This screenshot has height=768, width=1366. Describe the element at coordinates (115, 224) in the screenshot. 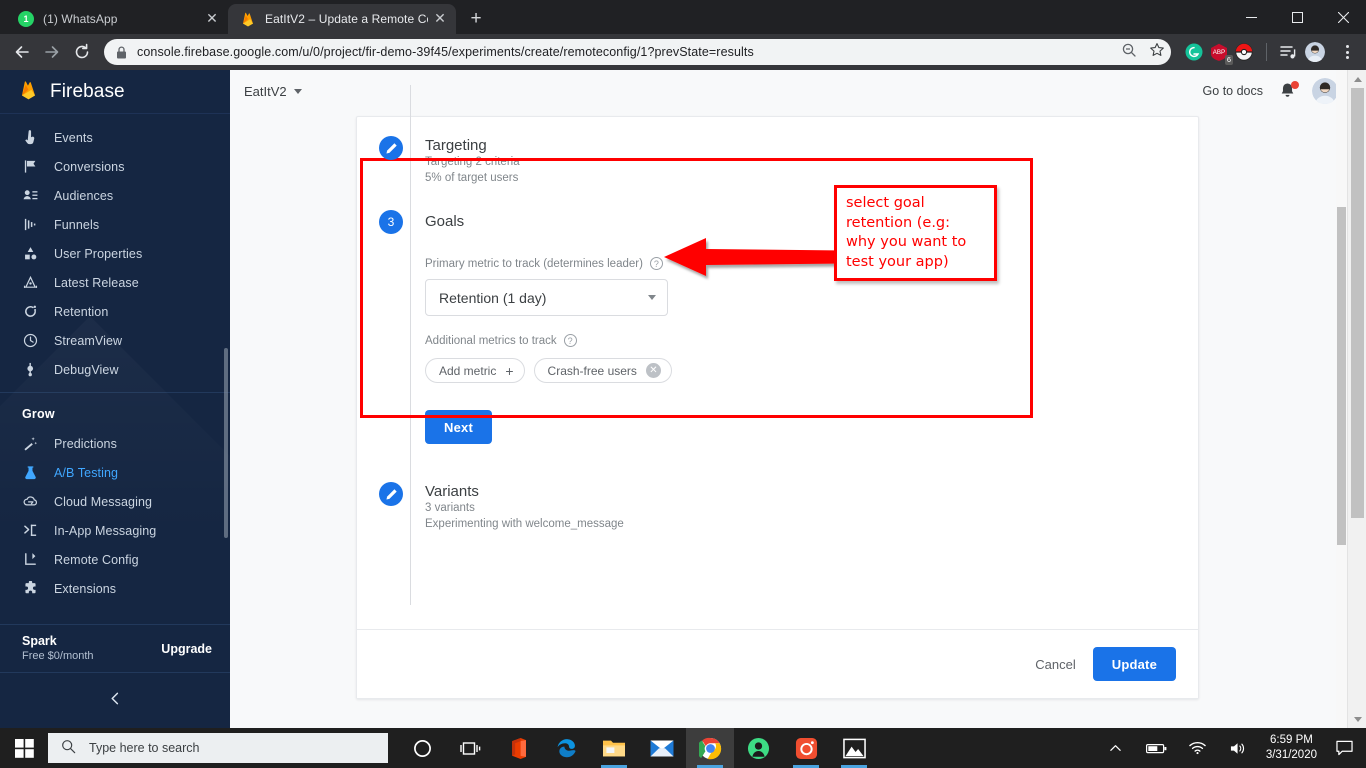

I see `sidebar-item-funnels: Funnels` at that location.